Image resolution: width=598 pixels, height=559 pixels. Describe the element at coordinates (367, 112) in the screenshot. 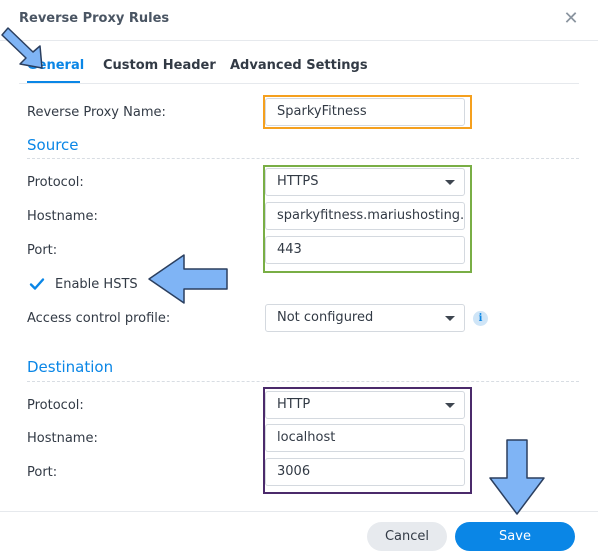

I see `name-highlight-box` at that location.